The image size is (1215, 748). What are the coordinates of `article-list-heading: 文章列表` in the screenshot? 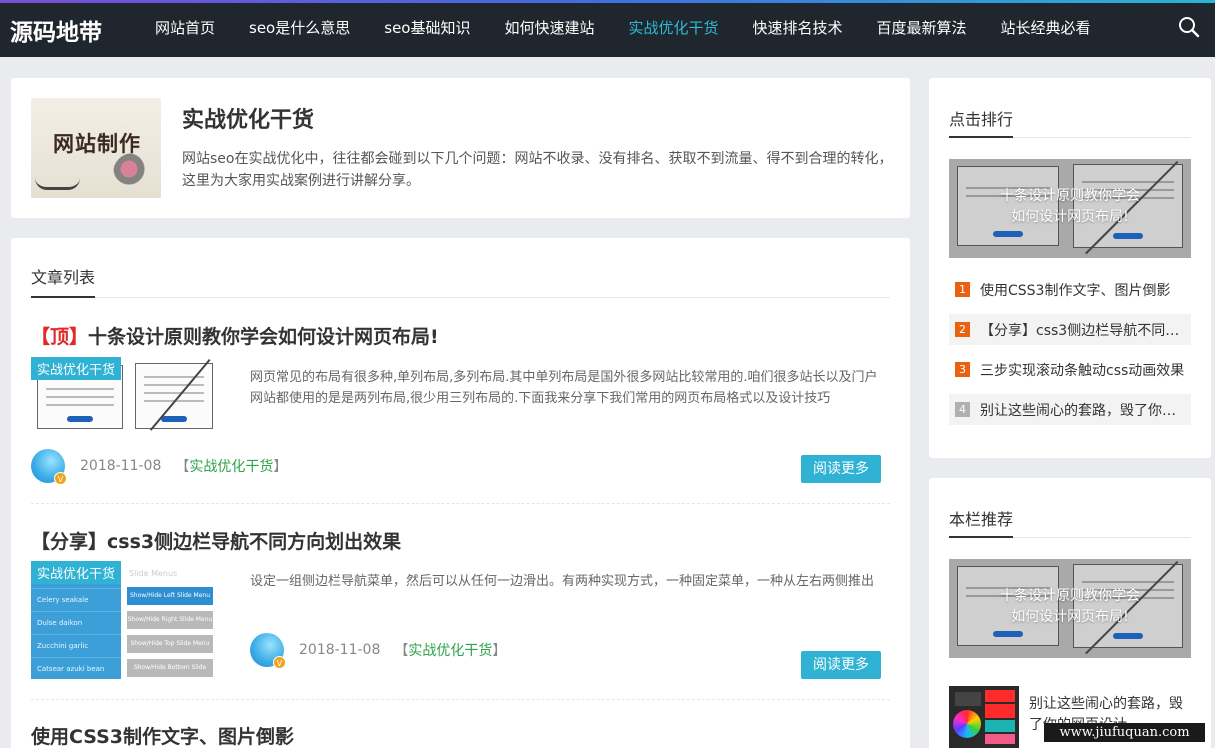 It's located at (460, 278).